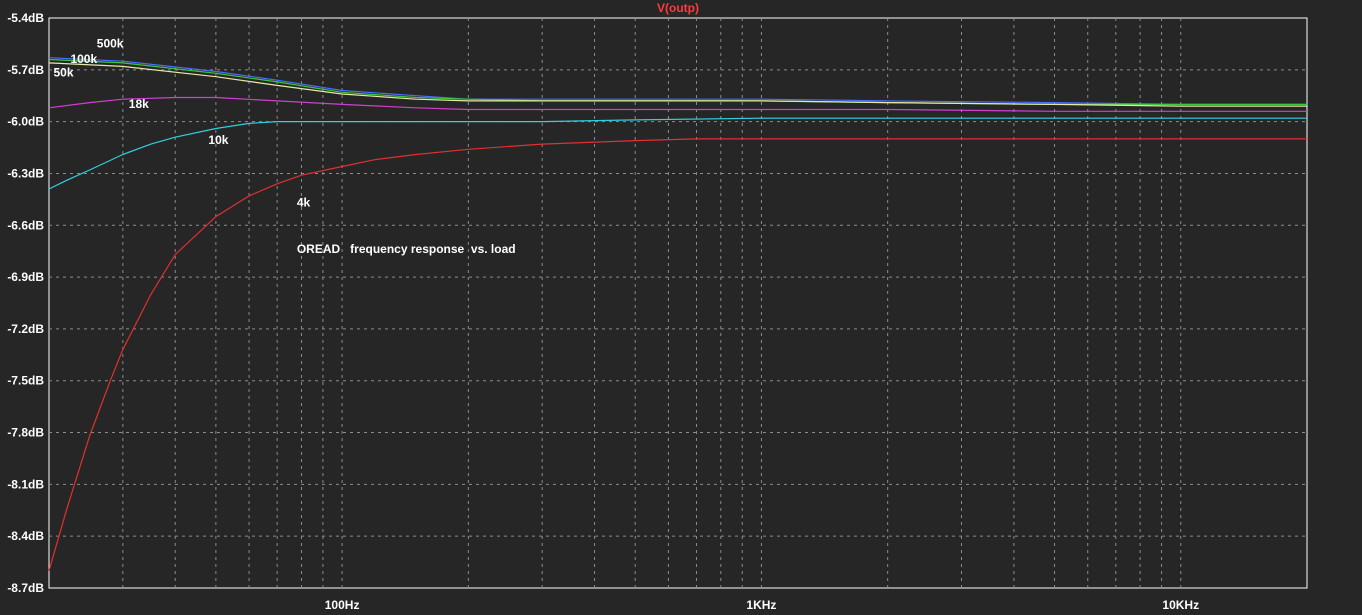 Image resolution: width=1362 pixels, height=615 pixels. I want to click on y-tick-label: -5.4dB, so click(25, 18).